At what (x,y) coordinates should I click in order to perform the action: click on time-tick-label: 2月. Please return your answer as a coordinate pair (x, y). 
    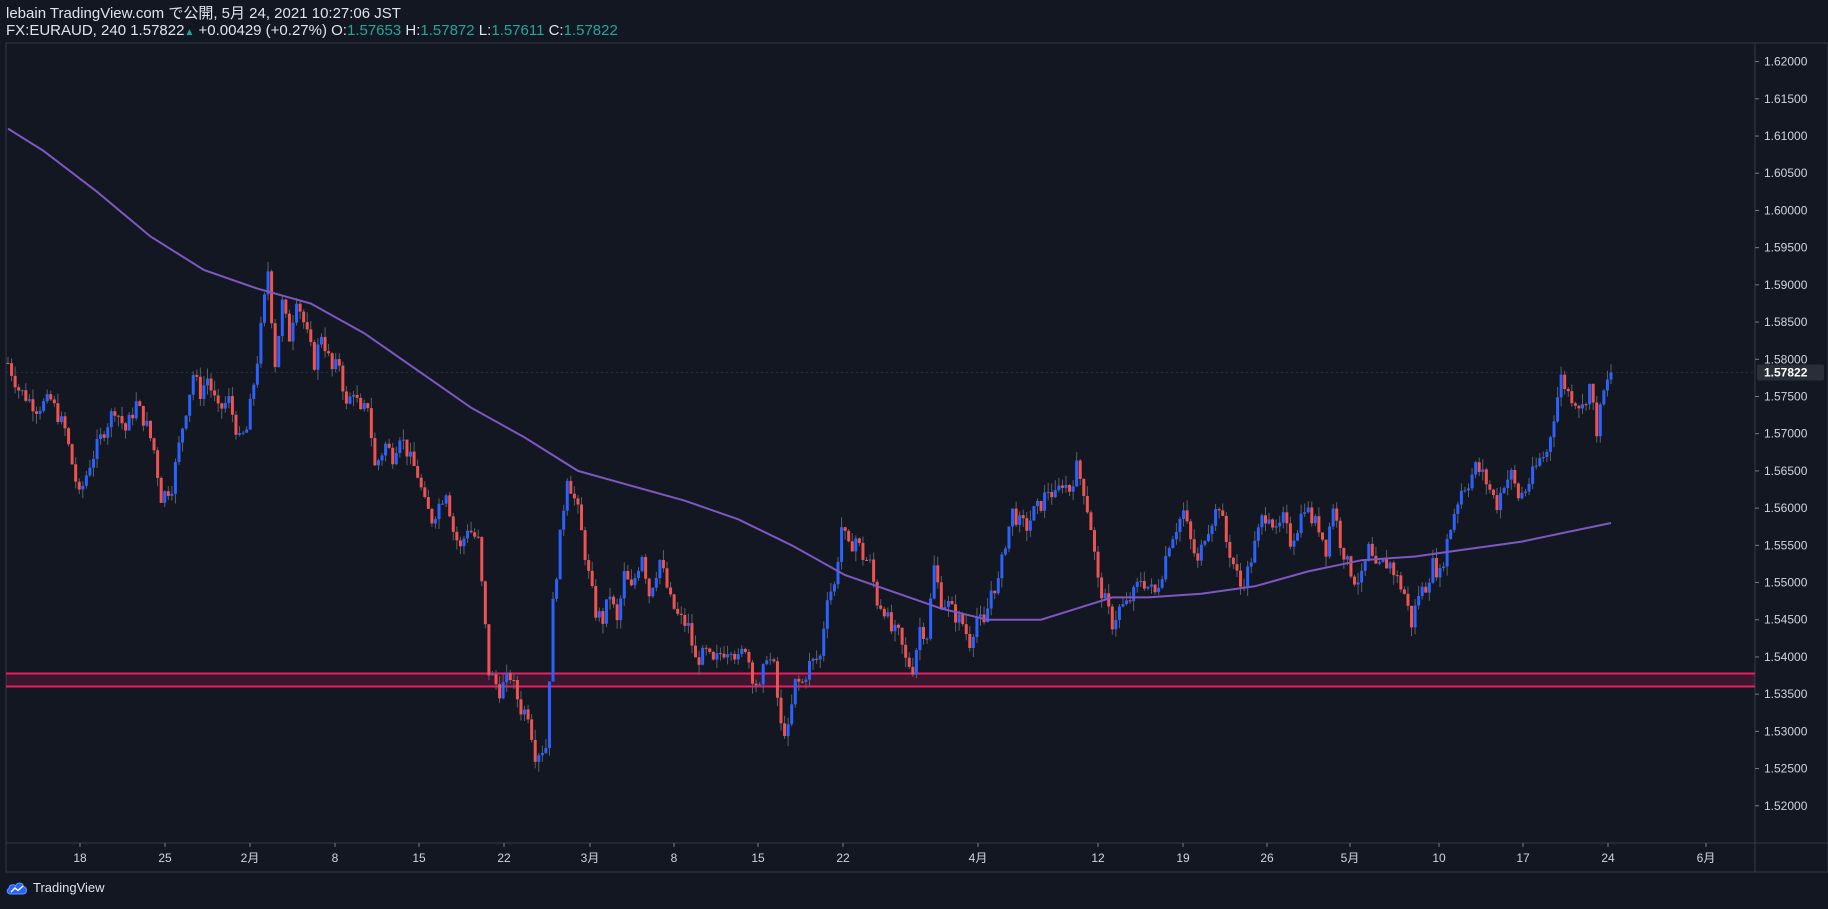
    Looking at the image, I should click on (250, 858).